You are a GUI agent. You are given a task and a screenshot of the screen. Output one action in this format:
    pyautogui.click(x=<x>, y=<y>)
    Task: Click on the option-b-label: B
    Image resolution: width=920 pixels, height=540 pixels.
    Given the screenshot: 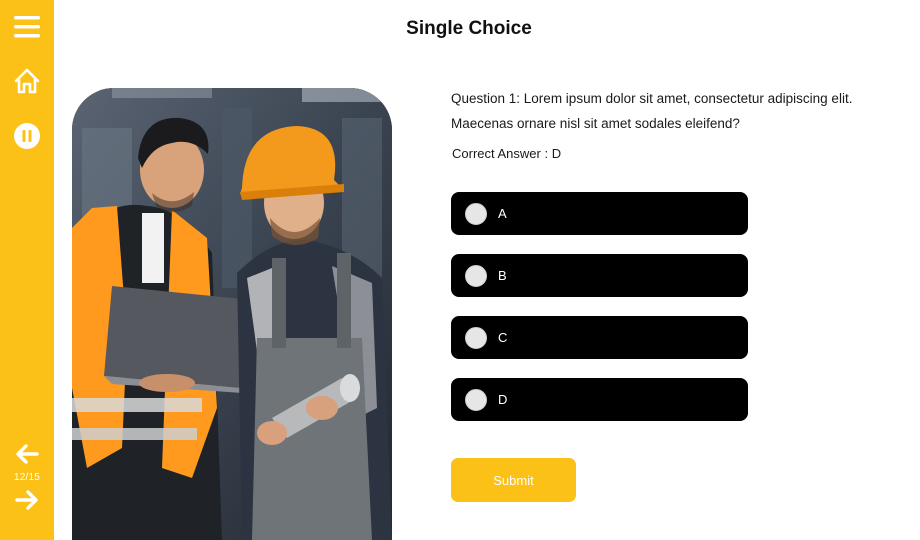 What is the action you would take?
    pyautogui.click(x=502, y=275)
    